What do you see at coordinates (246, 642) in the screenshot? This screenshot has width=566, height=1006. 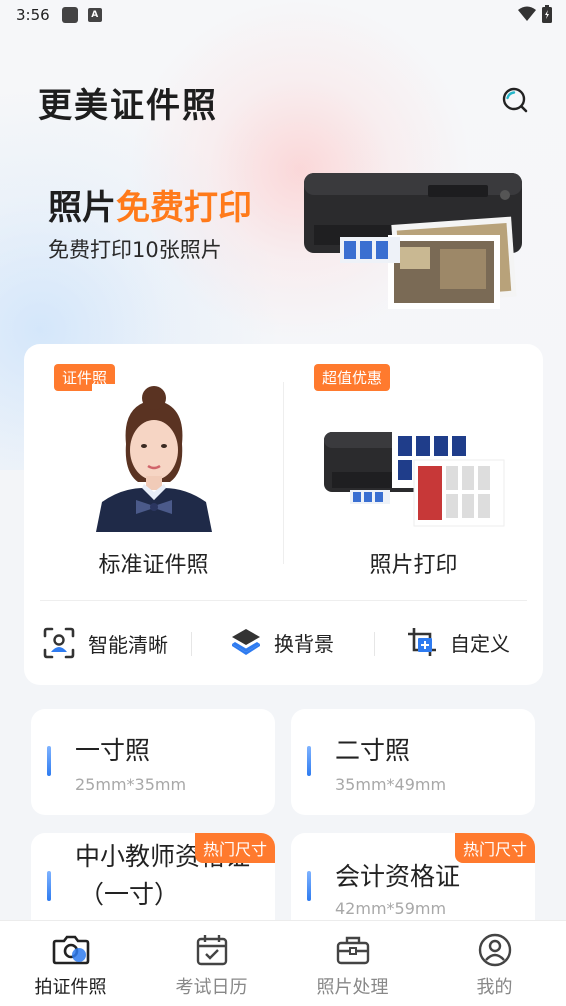 I see `layers-icon` at bounding box center [246, 642].